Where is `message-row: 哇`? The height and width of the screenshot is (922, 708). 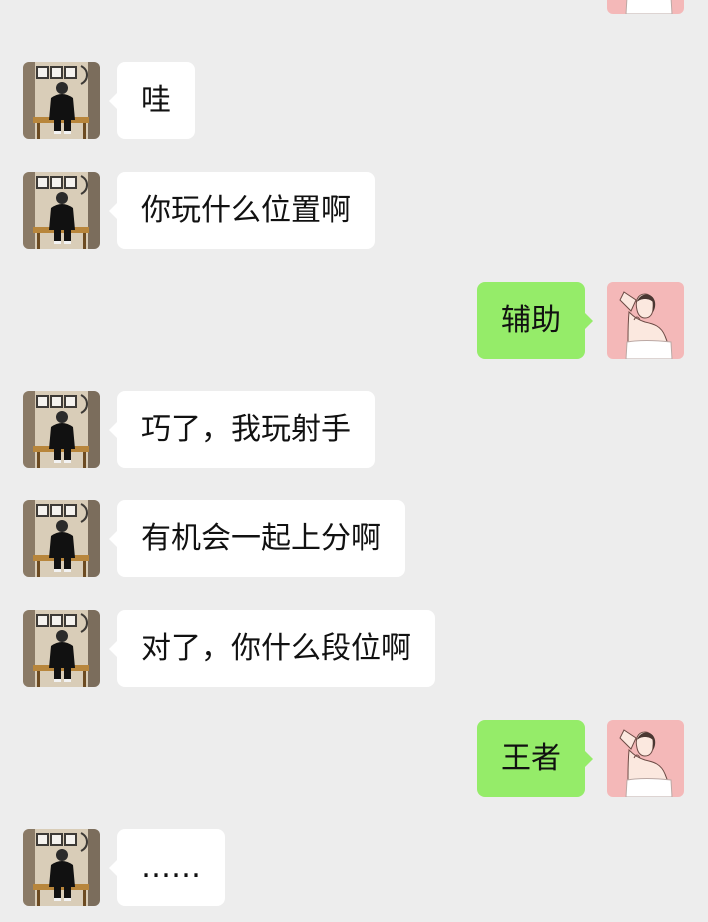
message-row: 哇 is located at coordinates (354, 101).